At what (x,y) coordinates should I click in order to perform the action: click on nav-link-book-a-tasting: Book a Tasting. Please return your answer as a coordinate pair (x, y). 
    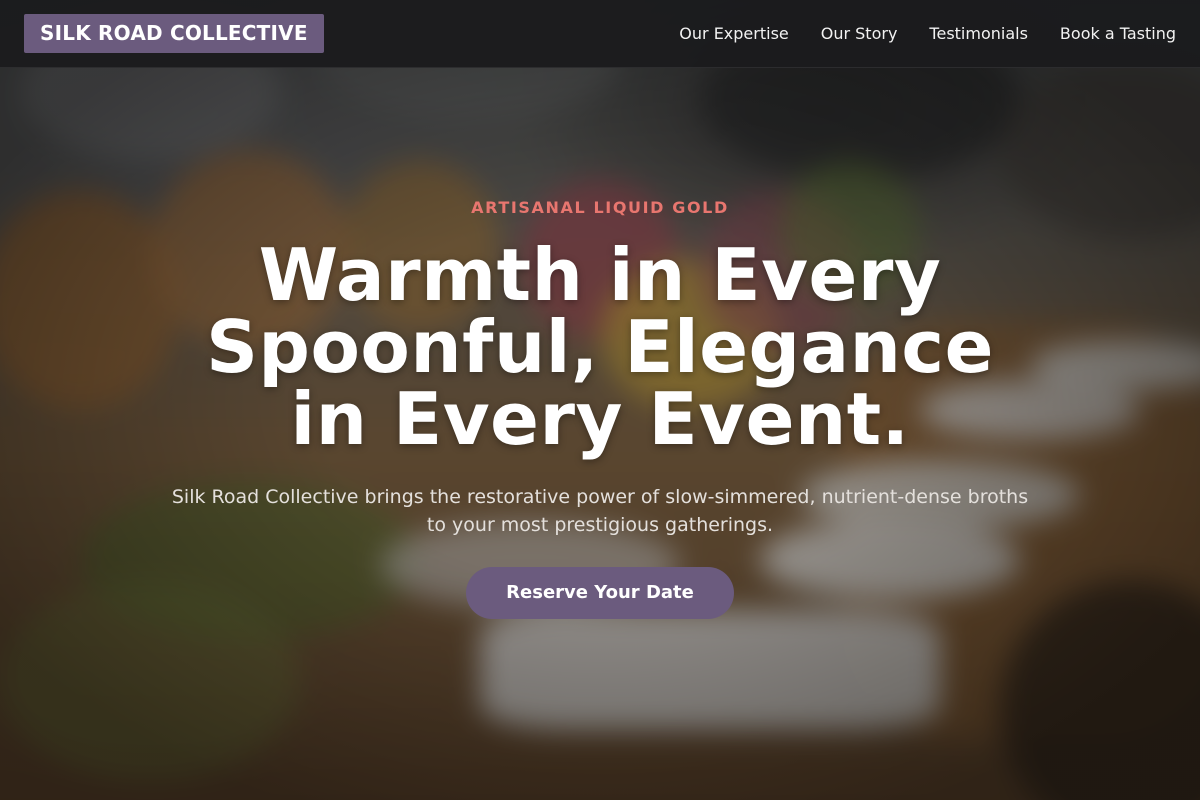
    Looking at the image, I should click on (1118, 33).